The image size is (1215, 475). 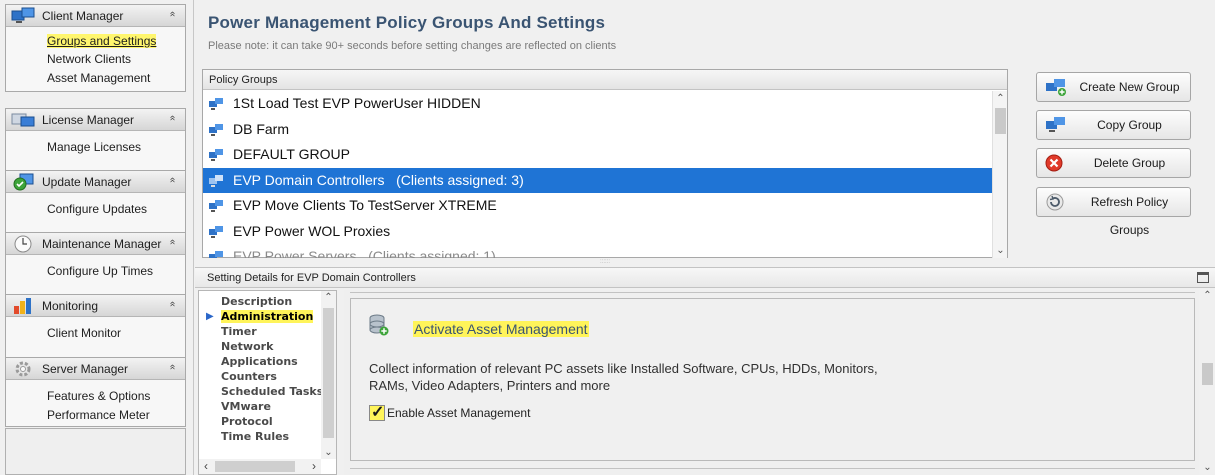 I want to click on nav-panel-maintenance-manager: Maintenance Manager « Configure Up Times, so click(x=95, y=264).